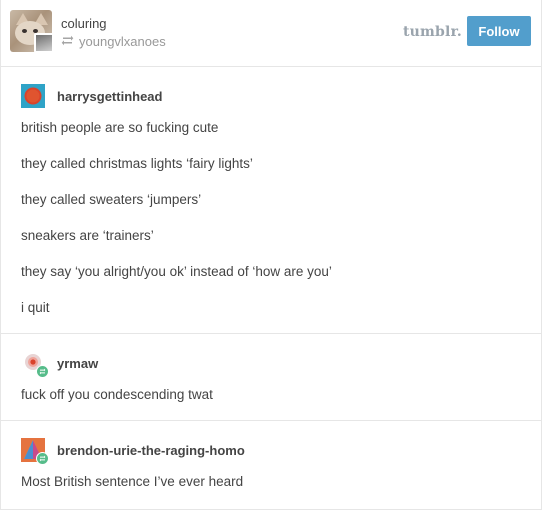 The width and height of the screenshot is (542, 510). Describe the element at coordinates (35, 451) in the screenshot. I see `pyramid-avatar-icon` at that location.